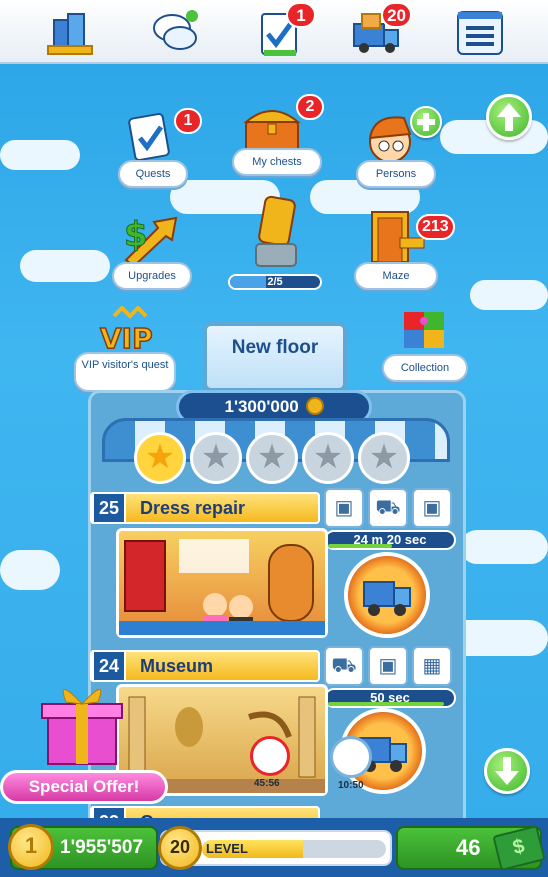  What do you see at coordinates (425, 331) in the screenshot?
I see `puzzle-collection-icon` at bounding box center [425, 331].